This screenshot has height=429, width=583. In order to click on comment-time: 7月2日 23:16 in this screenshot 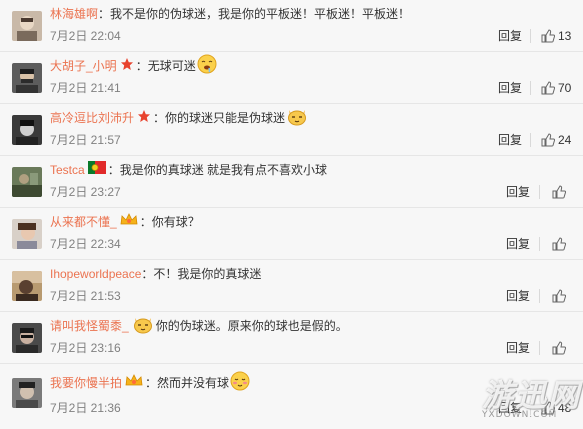, I will do `click(85, 348)`.